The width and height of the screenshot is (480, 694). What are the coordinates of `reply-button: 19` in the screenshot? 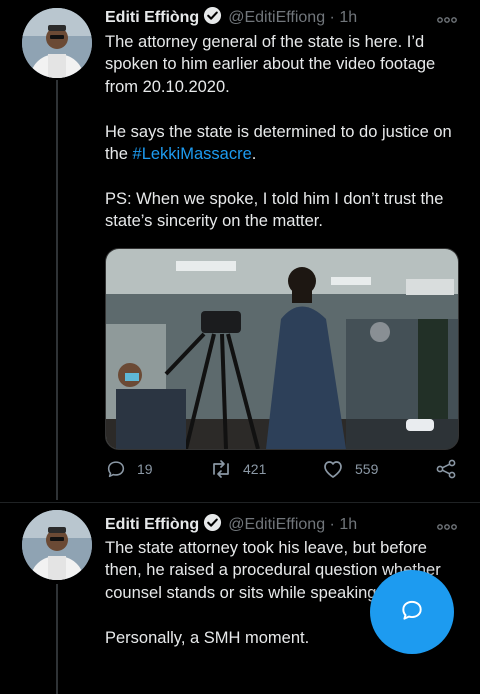 It's located at (129, 469).